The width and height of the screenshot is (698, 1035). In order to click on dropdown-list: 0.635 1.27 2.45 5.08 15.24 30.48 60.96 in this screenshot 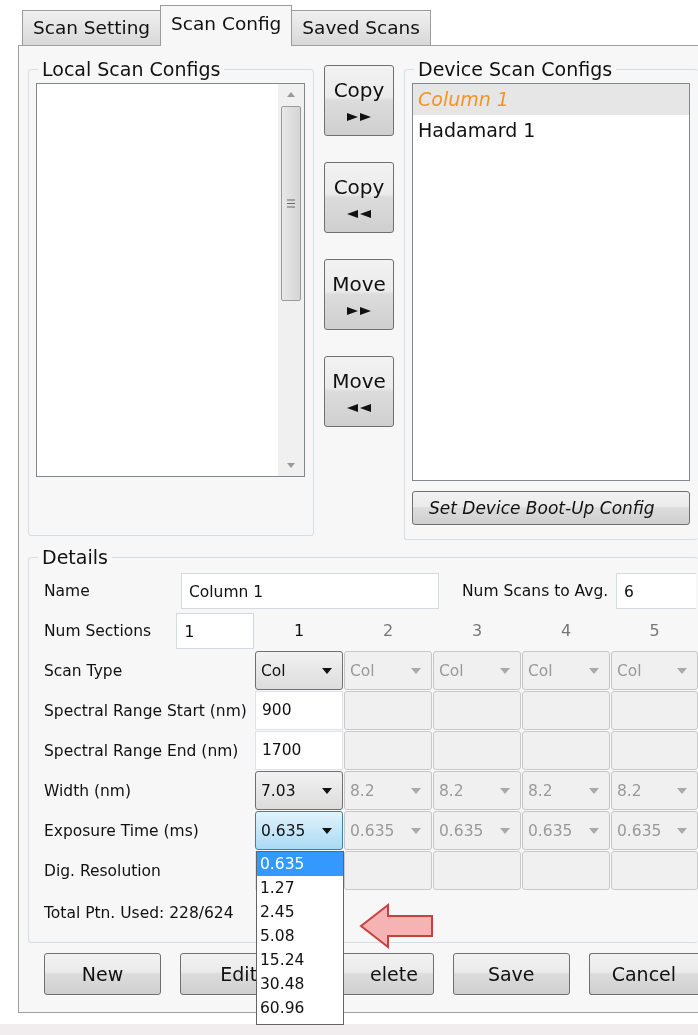, I will do `click(300, 938)`.